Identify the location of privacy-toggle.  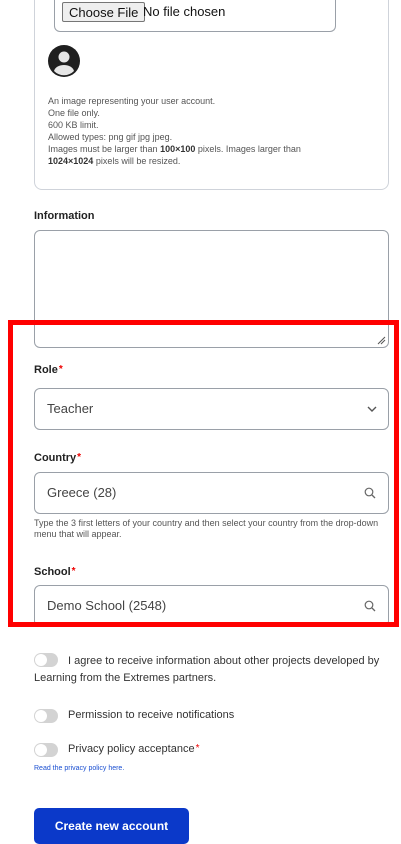
(46, 750).